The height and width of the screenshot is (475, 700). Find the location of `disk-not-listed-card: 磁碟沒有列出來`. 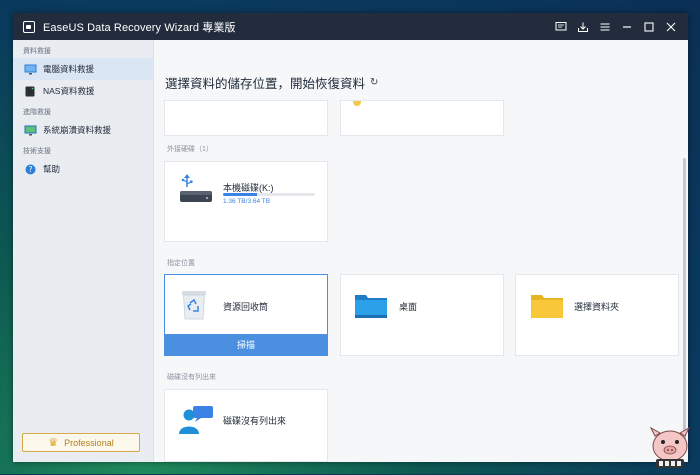

disk-not-listed-card: 磁碟沒有列出來 is located at coordinates (246, 425).